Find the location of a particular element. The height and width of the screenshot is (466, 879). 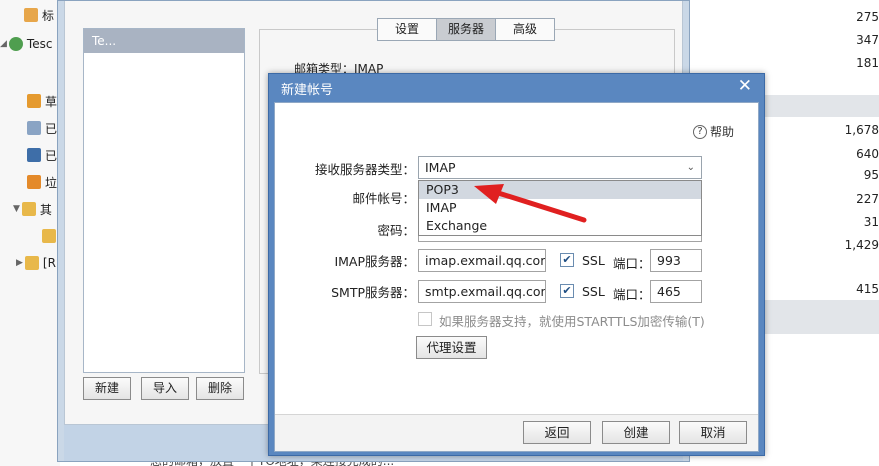

server-type-value: IMAP is located at coordinates (440, 167).